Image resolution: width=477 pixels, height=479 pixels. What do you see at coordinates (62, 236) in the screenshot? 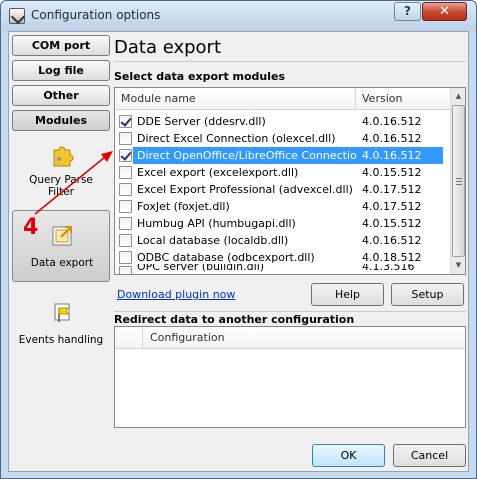
I see `export-icon` at bounding box center [62, 236].